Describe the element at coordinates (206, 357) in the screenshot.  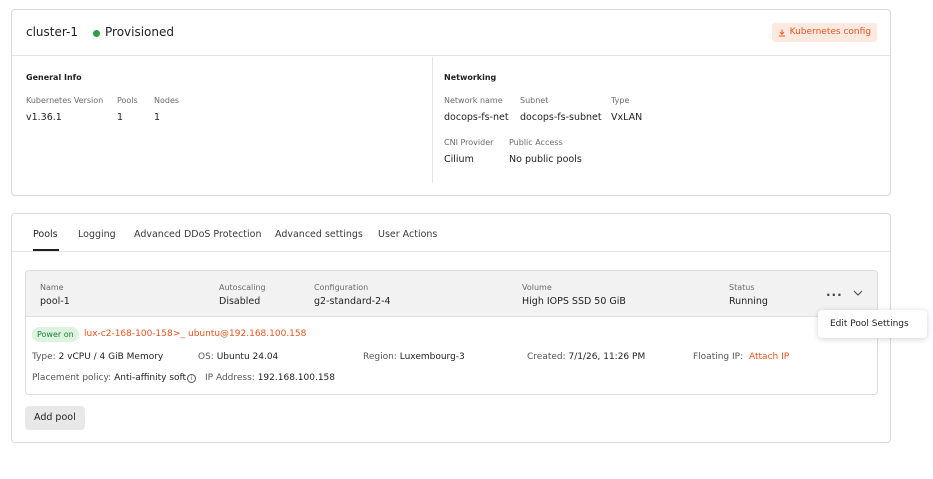
I see `node-os-label: OS:` at that location.